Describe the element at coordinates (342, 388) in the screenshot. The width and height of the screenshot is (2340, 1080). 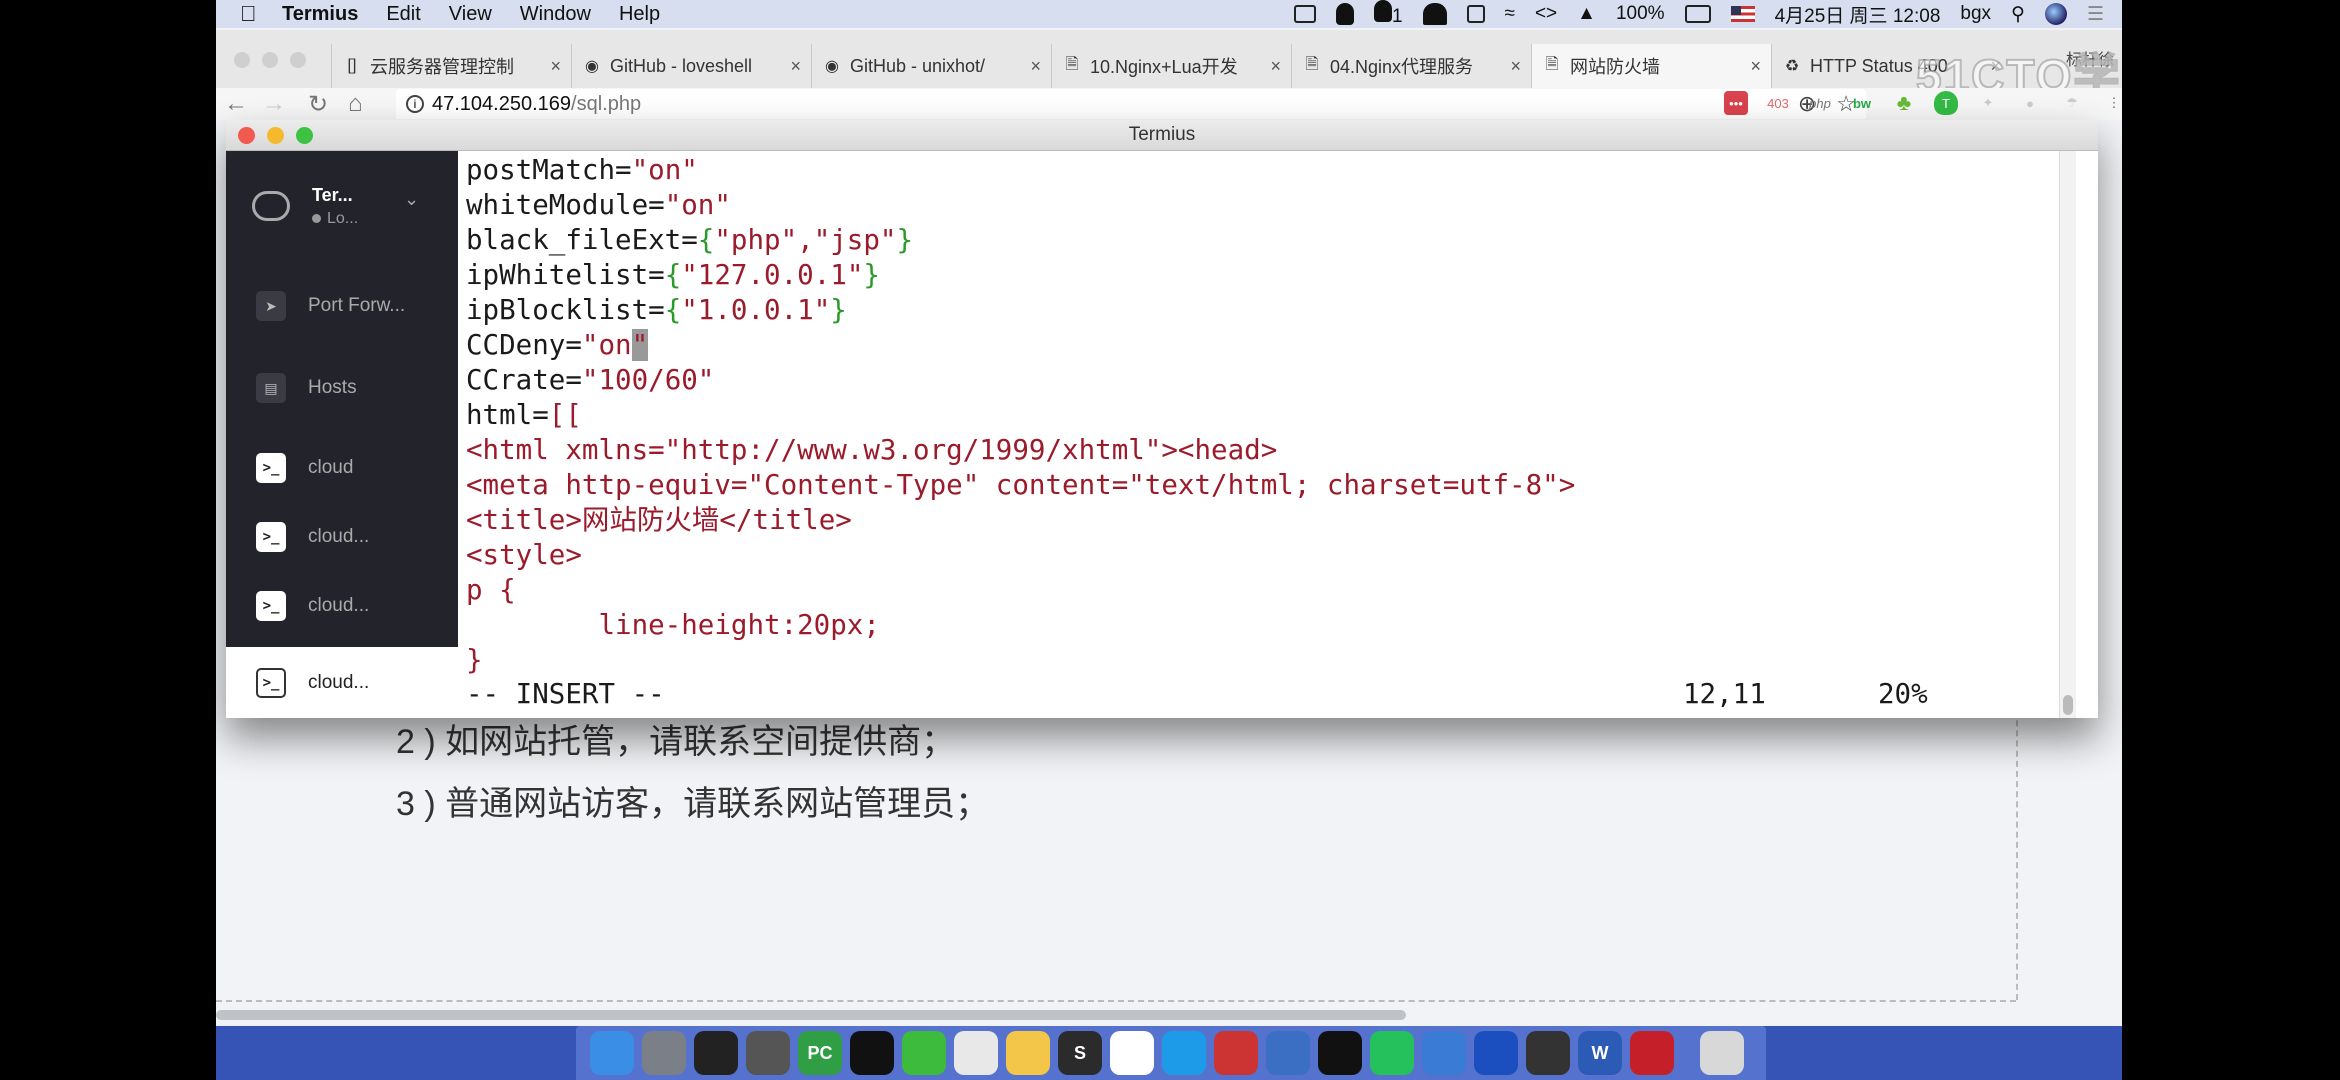
I see `sidebar-item-hosts: ▤ Hosts` at that location.